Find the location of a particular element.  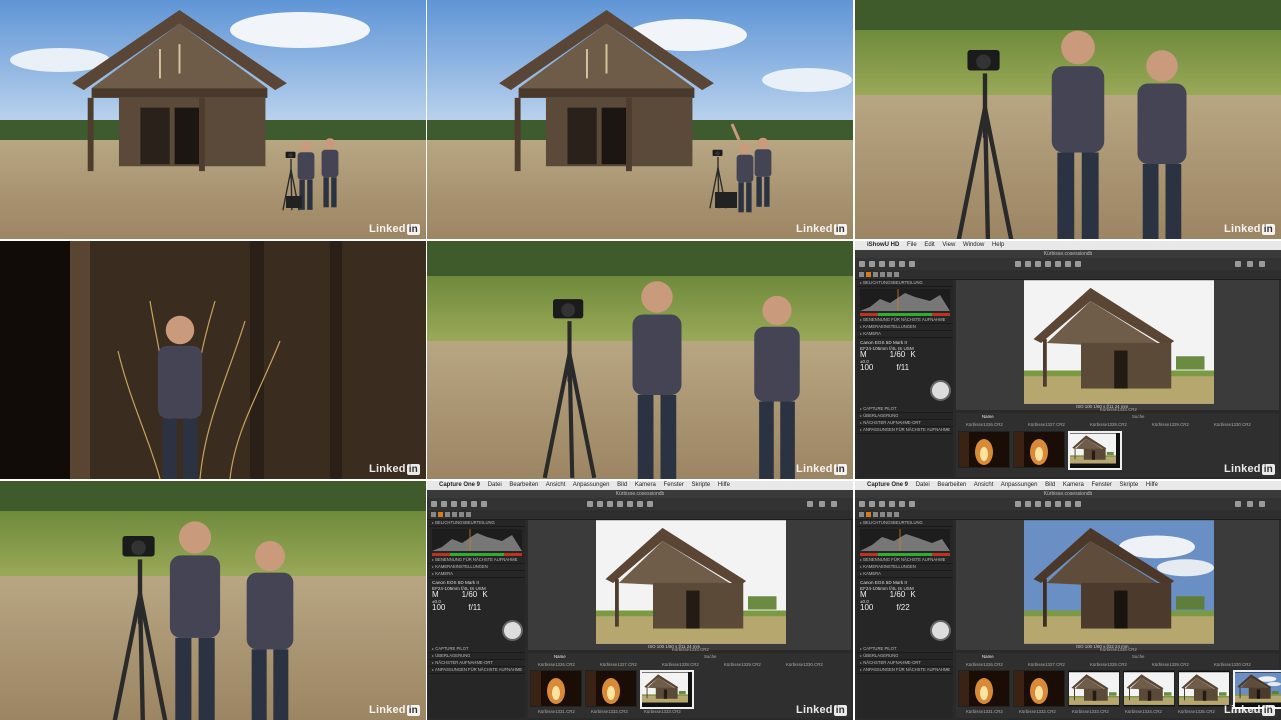

section-exposure-evaluation: BELICHTUNGSBEURTEILUNG is located at coordinates (477, 523).